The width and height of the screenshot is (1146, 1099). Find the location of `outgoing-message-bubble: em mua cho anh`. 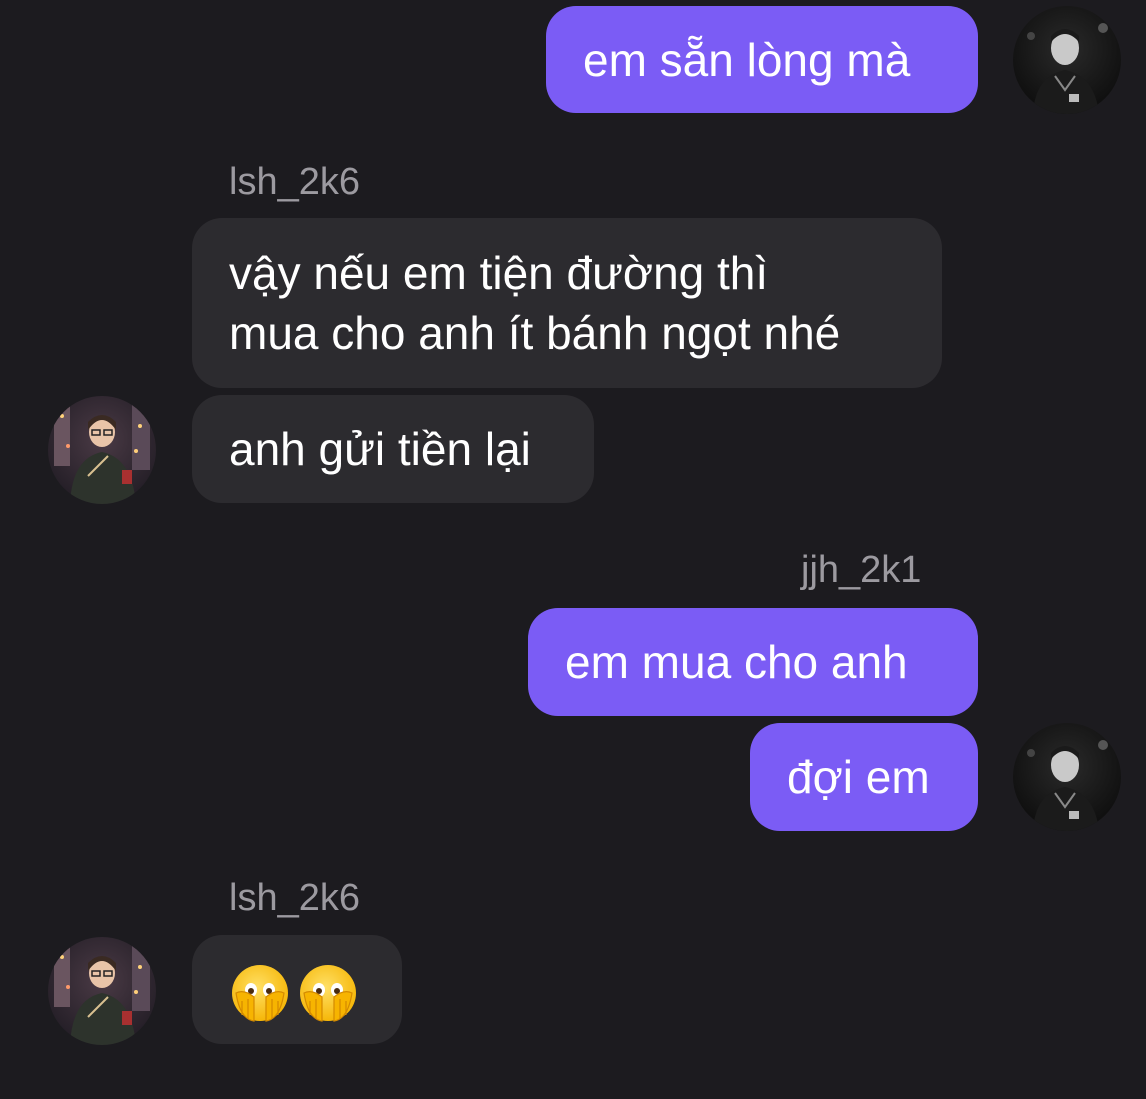

outgoing-message-bubble: em mua cho anh is located at coordinates (753, 662).